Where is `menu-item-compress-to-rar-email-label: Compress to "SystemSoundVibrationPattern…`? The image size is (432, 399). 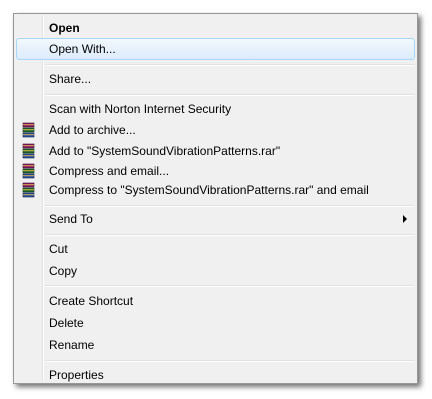 menu-item-compress-to-rar-email-label: Compress to "SystemSoundVibrationPattern… is located at coordinates (209, 190).